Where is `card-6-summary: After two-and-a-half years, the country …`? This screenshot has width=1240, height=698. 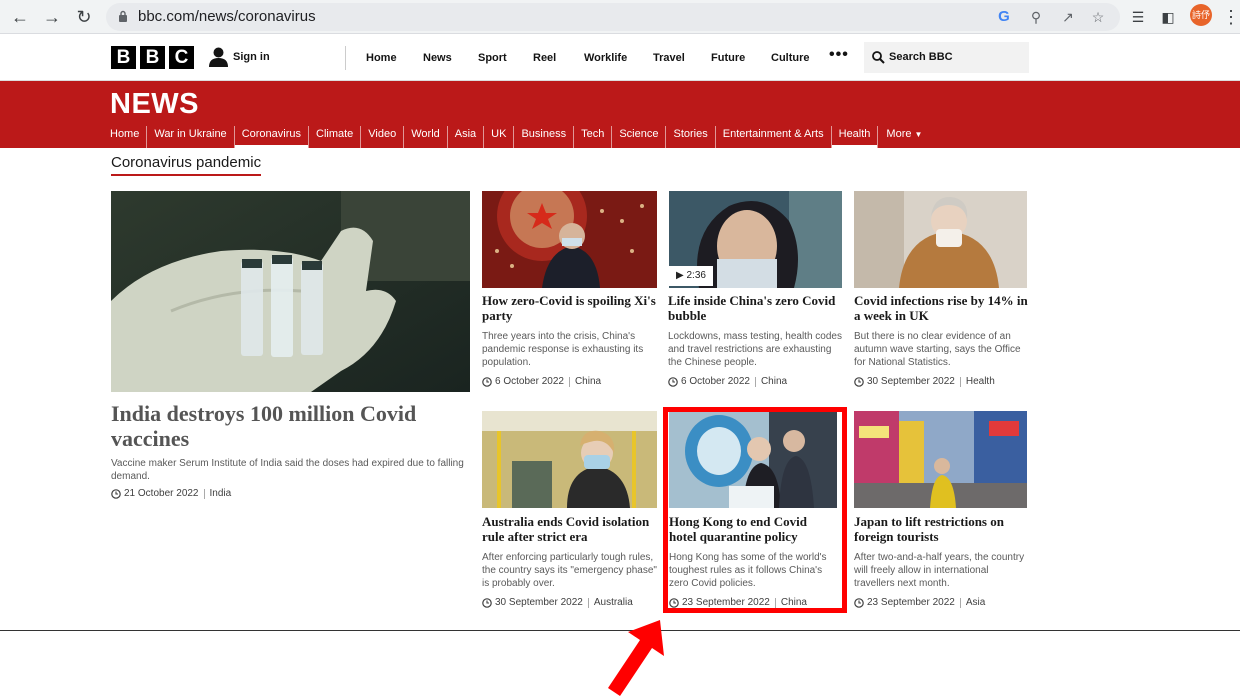
card-6-summary: After two-and-a-half years, the country … is located at coordinates (939, 570).